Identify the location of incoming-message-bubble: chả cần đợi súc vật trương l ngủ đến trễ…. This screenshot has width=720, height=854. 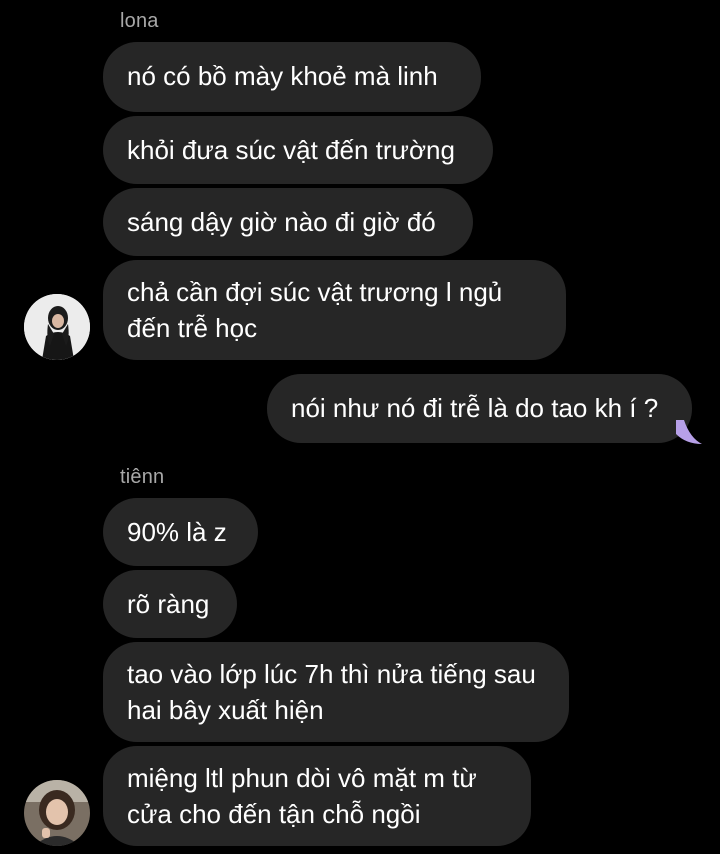
(334, 310).